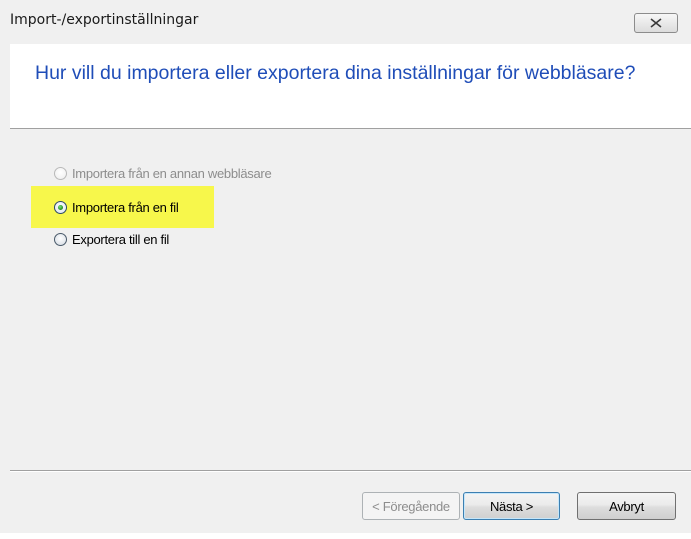  Describe the element at coordinates (60, 173) in the screenshot. I see `radio-button-disabled` at that location.